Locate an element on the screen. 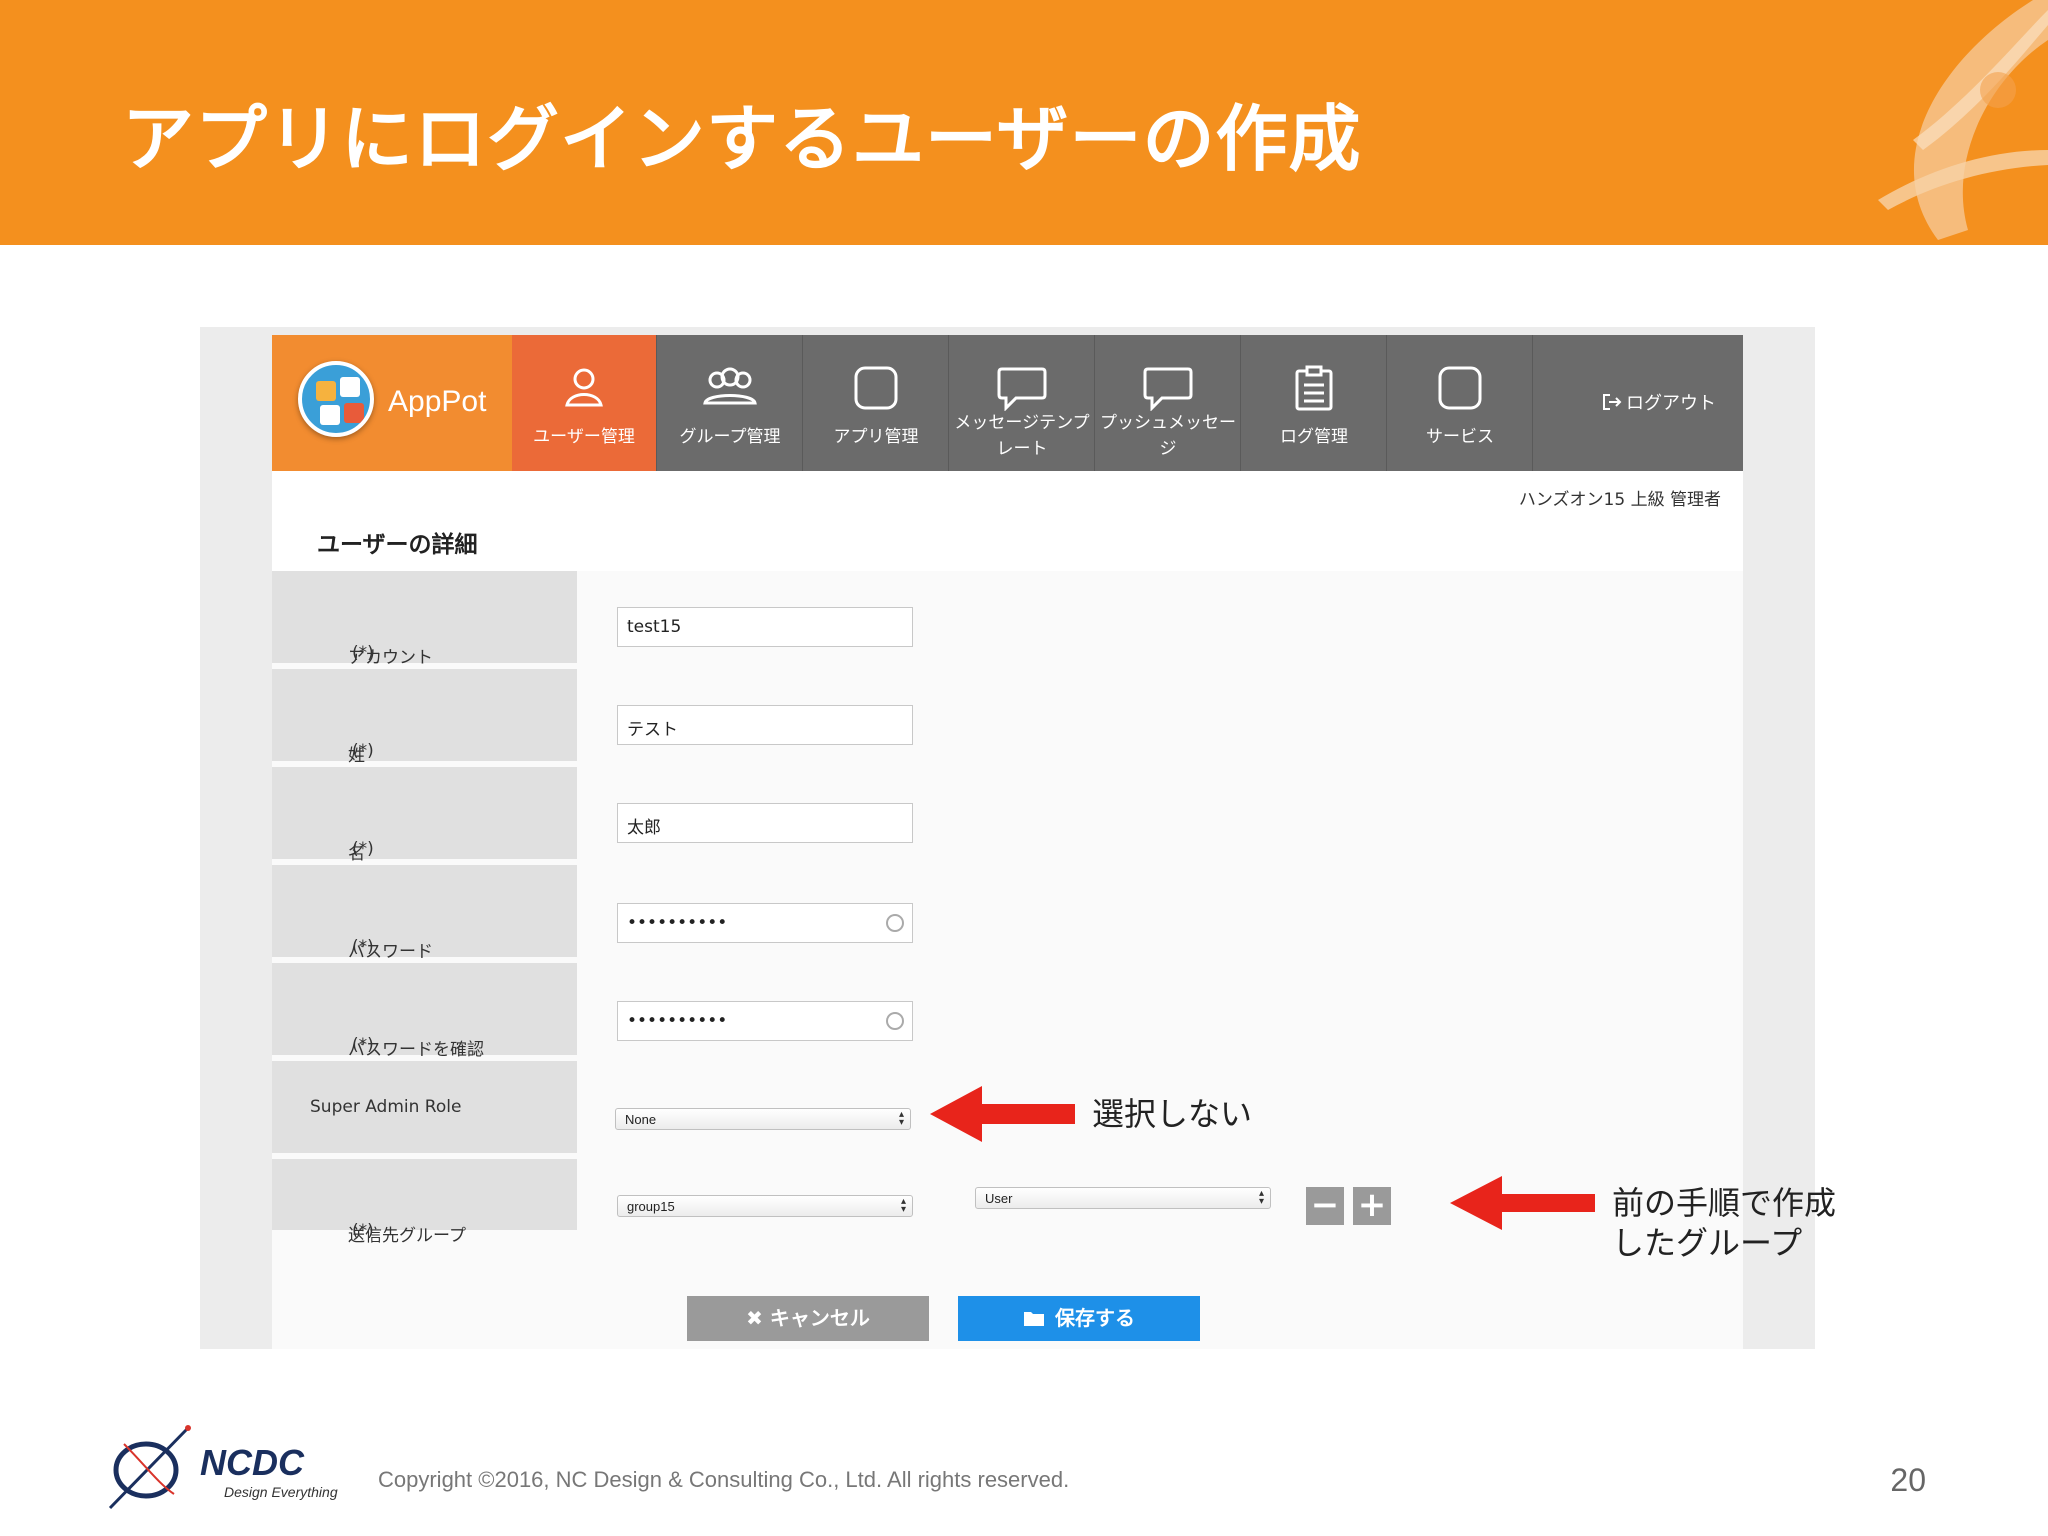 The width and height of the screenshot is (2048, 1536). nav-group-management: グループ管理 is located at coordinates (730, 403).